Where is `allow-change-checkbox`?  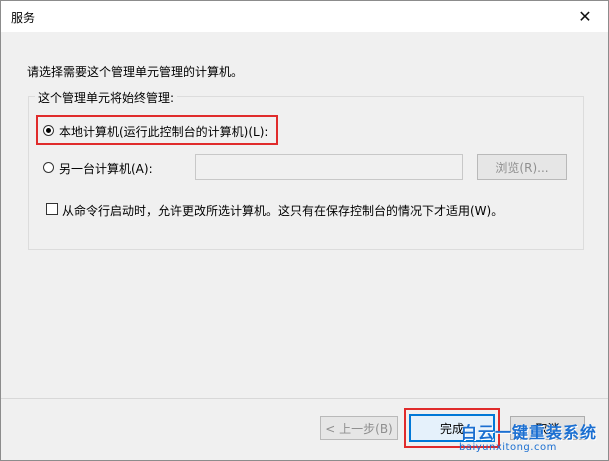
allow-change-checkbox is located at coordinates (52, 209).